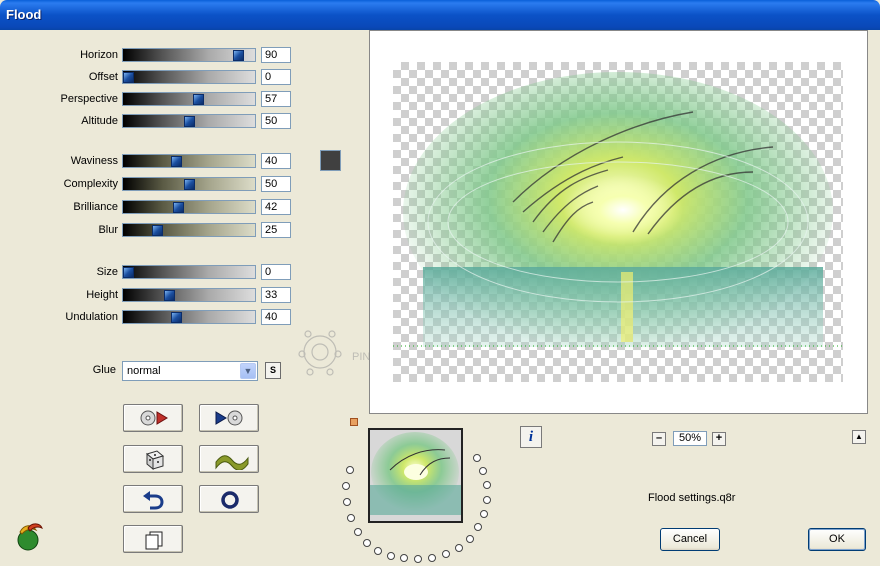 The width and height of the screenshot is (880, 566). I want to click on height-value: 33, so click(276, 295).